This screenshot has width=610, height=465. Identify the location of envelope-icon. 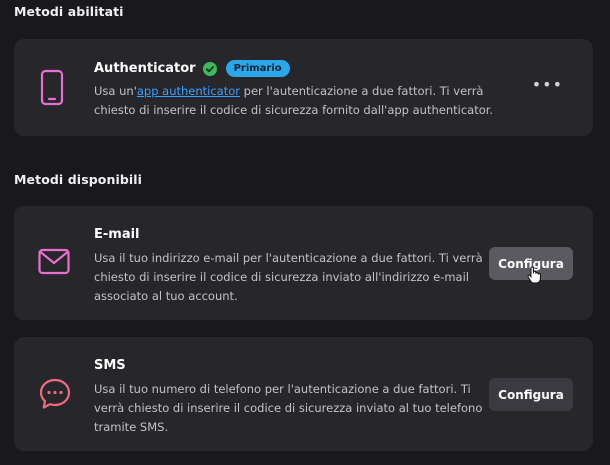
(54, 264).